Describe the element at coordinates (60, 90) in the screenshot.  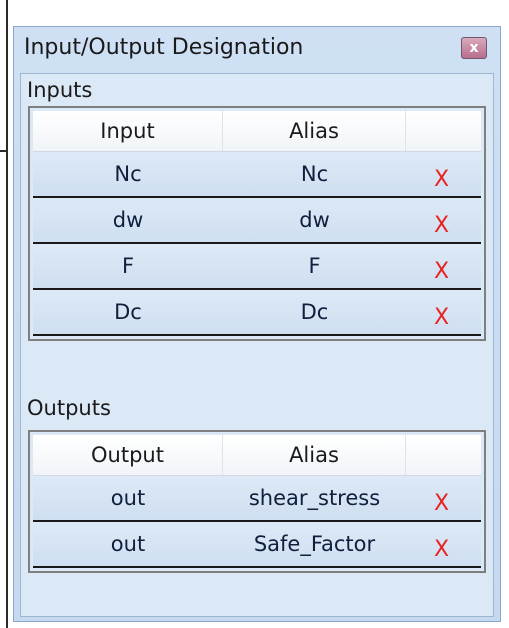
I see `inputs-section-label: Inputs` at that location.